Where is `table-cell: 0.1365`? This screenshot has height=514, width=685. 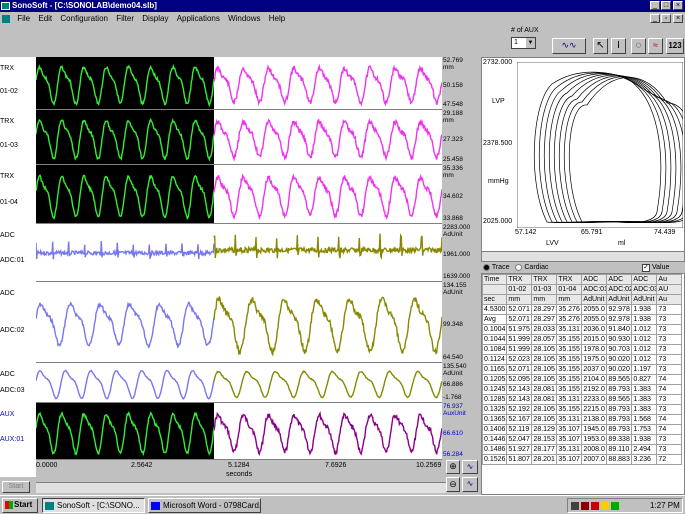 table-cell: 0.1365 is located at coordinates (495, 419).